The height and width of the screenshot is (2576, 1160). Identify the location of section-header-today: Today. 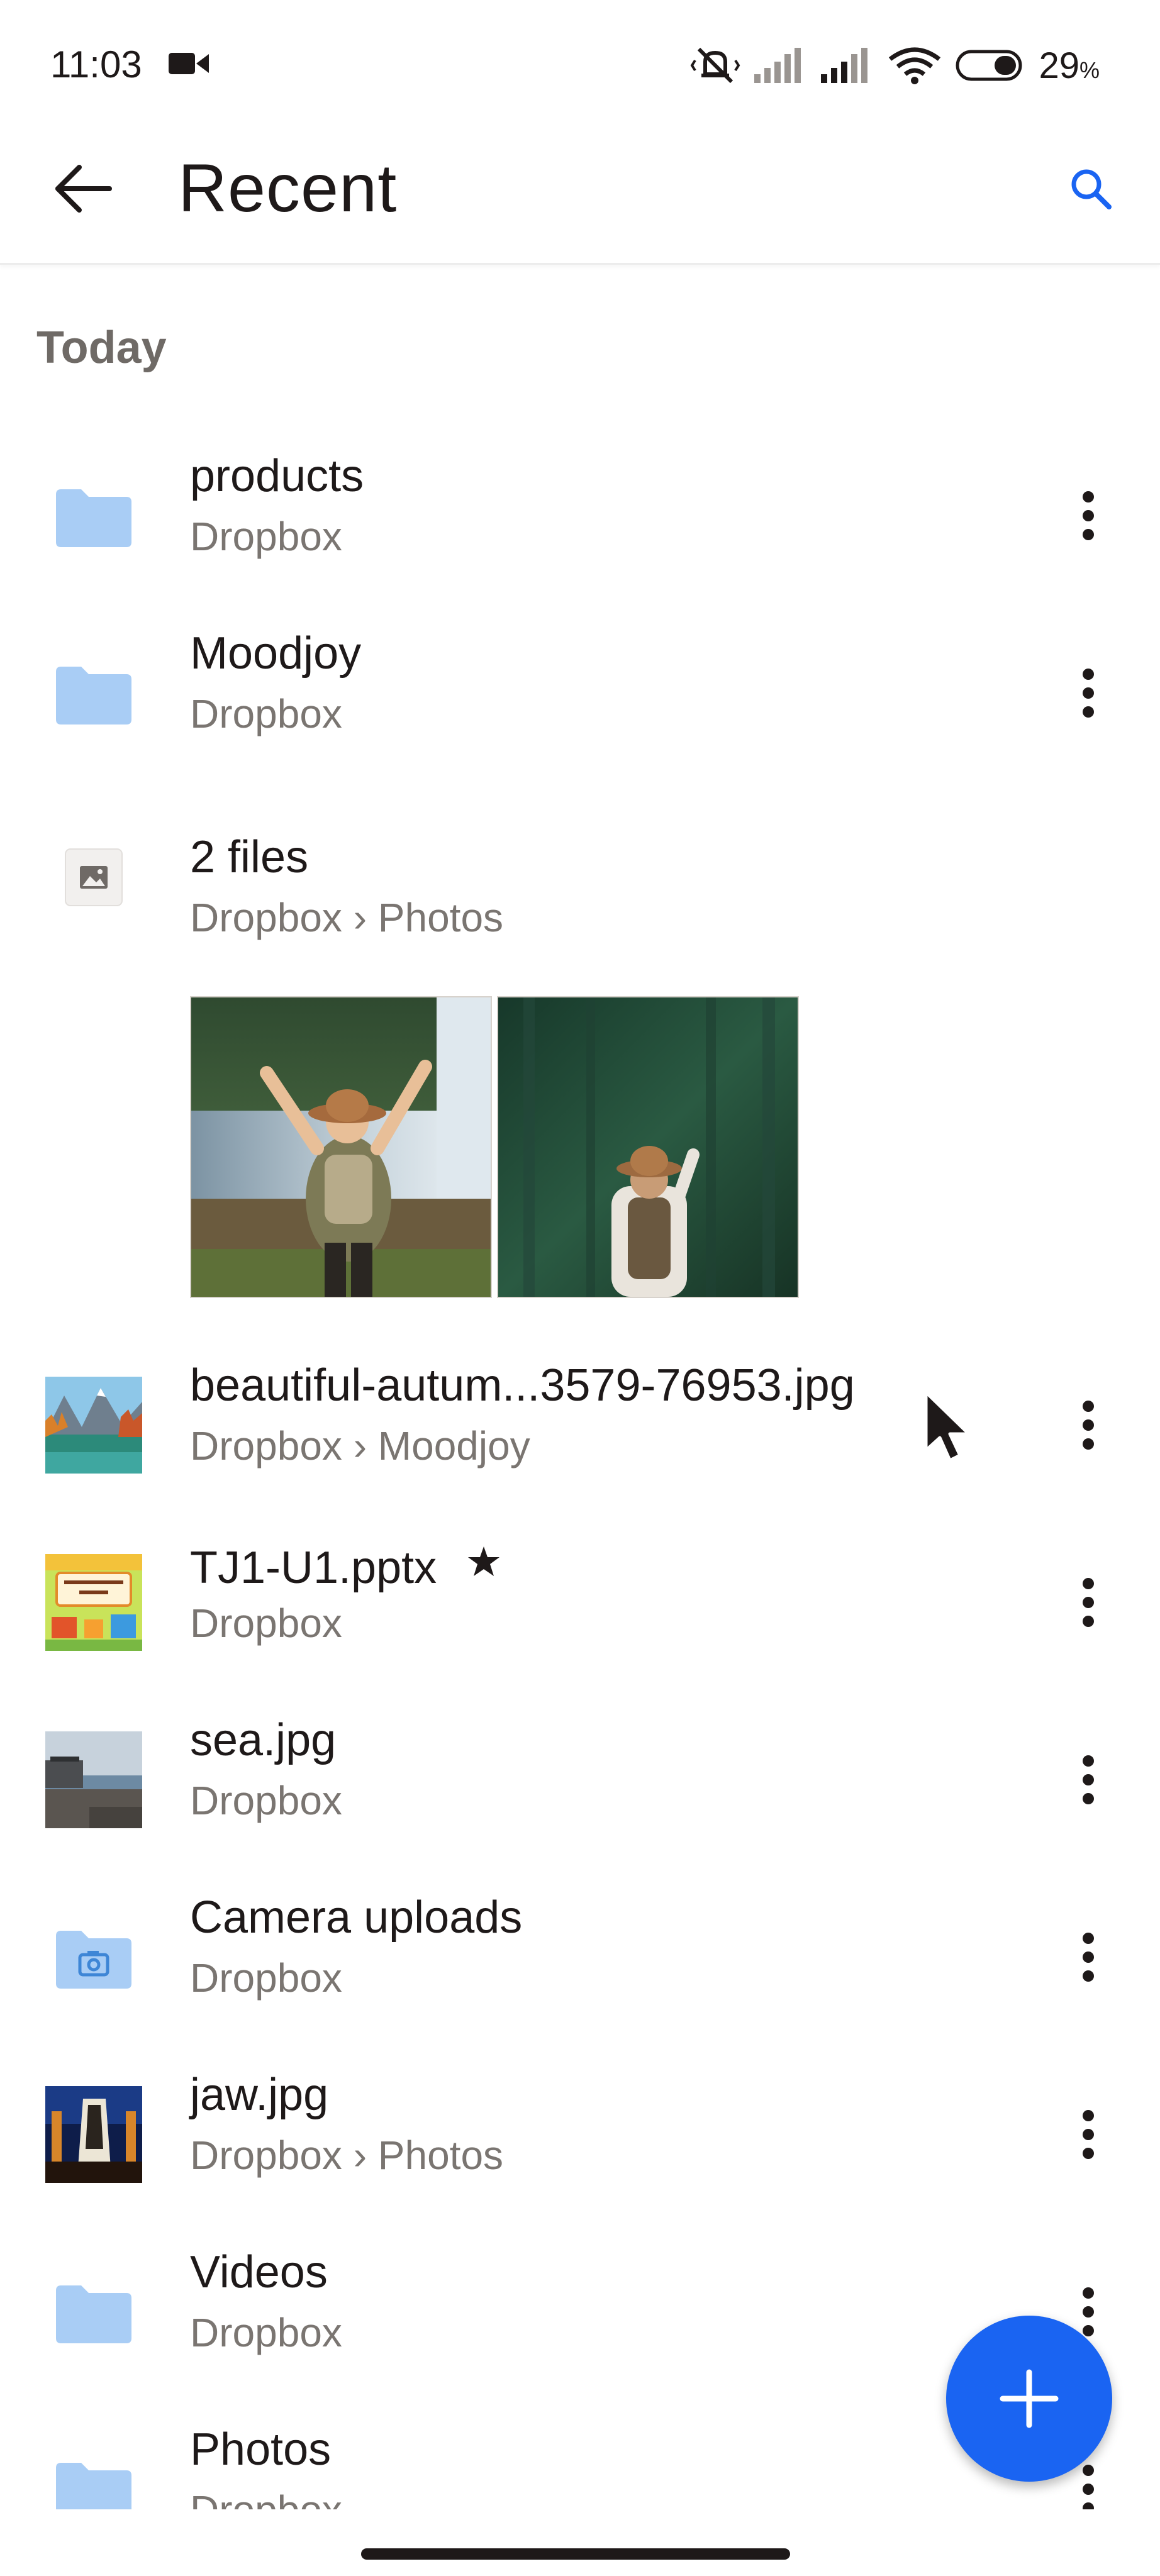
(101, 348).